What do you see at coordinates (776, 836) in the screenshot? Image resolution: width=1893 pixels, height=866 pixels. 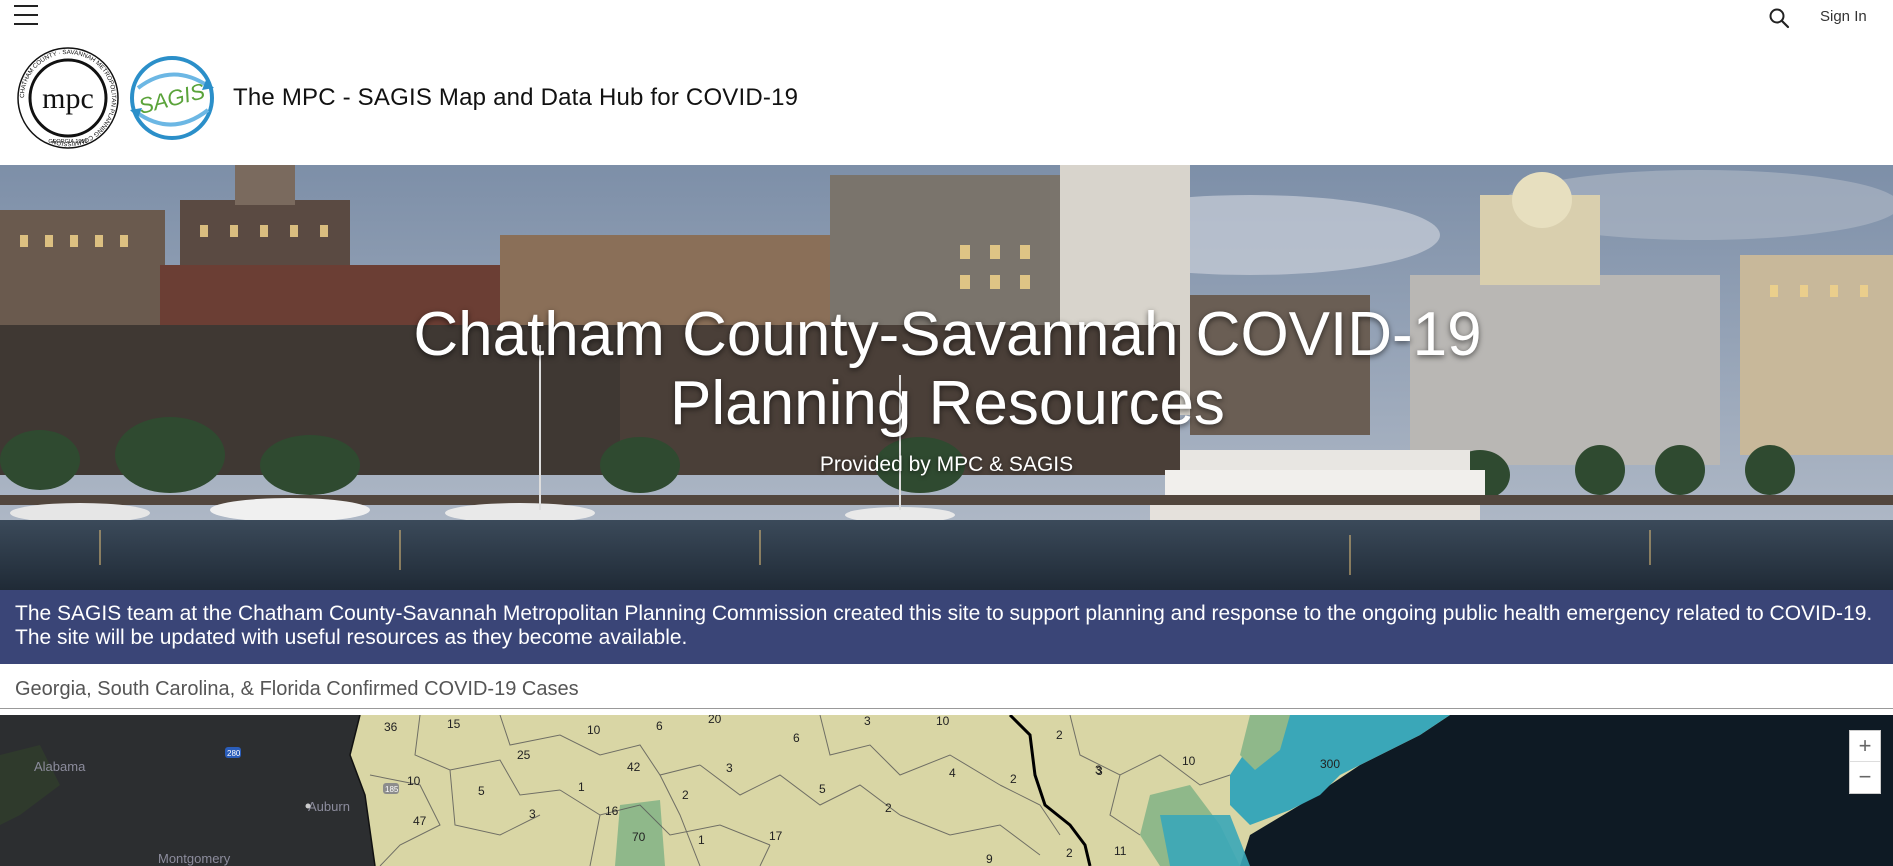 I see `map-case-label: 17` at bounding box center [776, 836].